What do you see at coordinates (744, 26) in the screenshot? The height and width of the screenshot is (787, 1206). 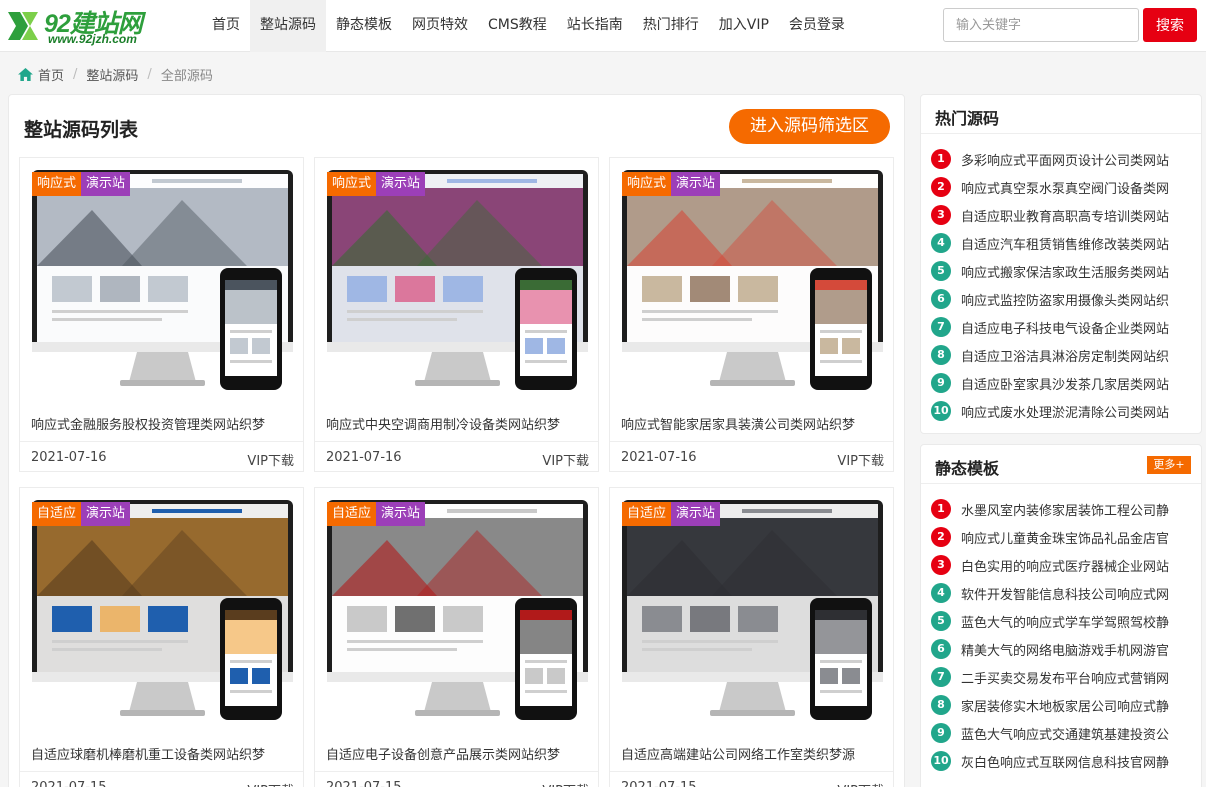 I see `nav-item-vip: 加入VIP` at bounding box center [744, 26].